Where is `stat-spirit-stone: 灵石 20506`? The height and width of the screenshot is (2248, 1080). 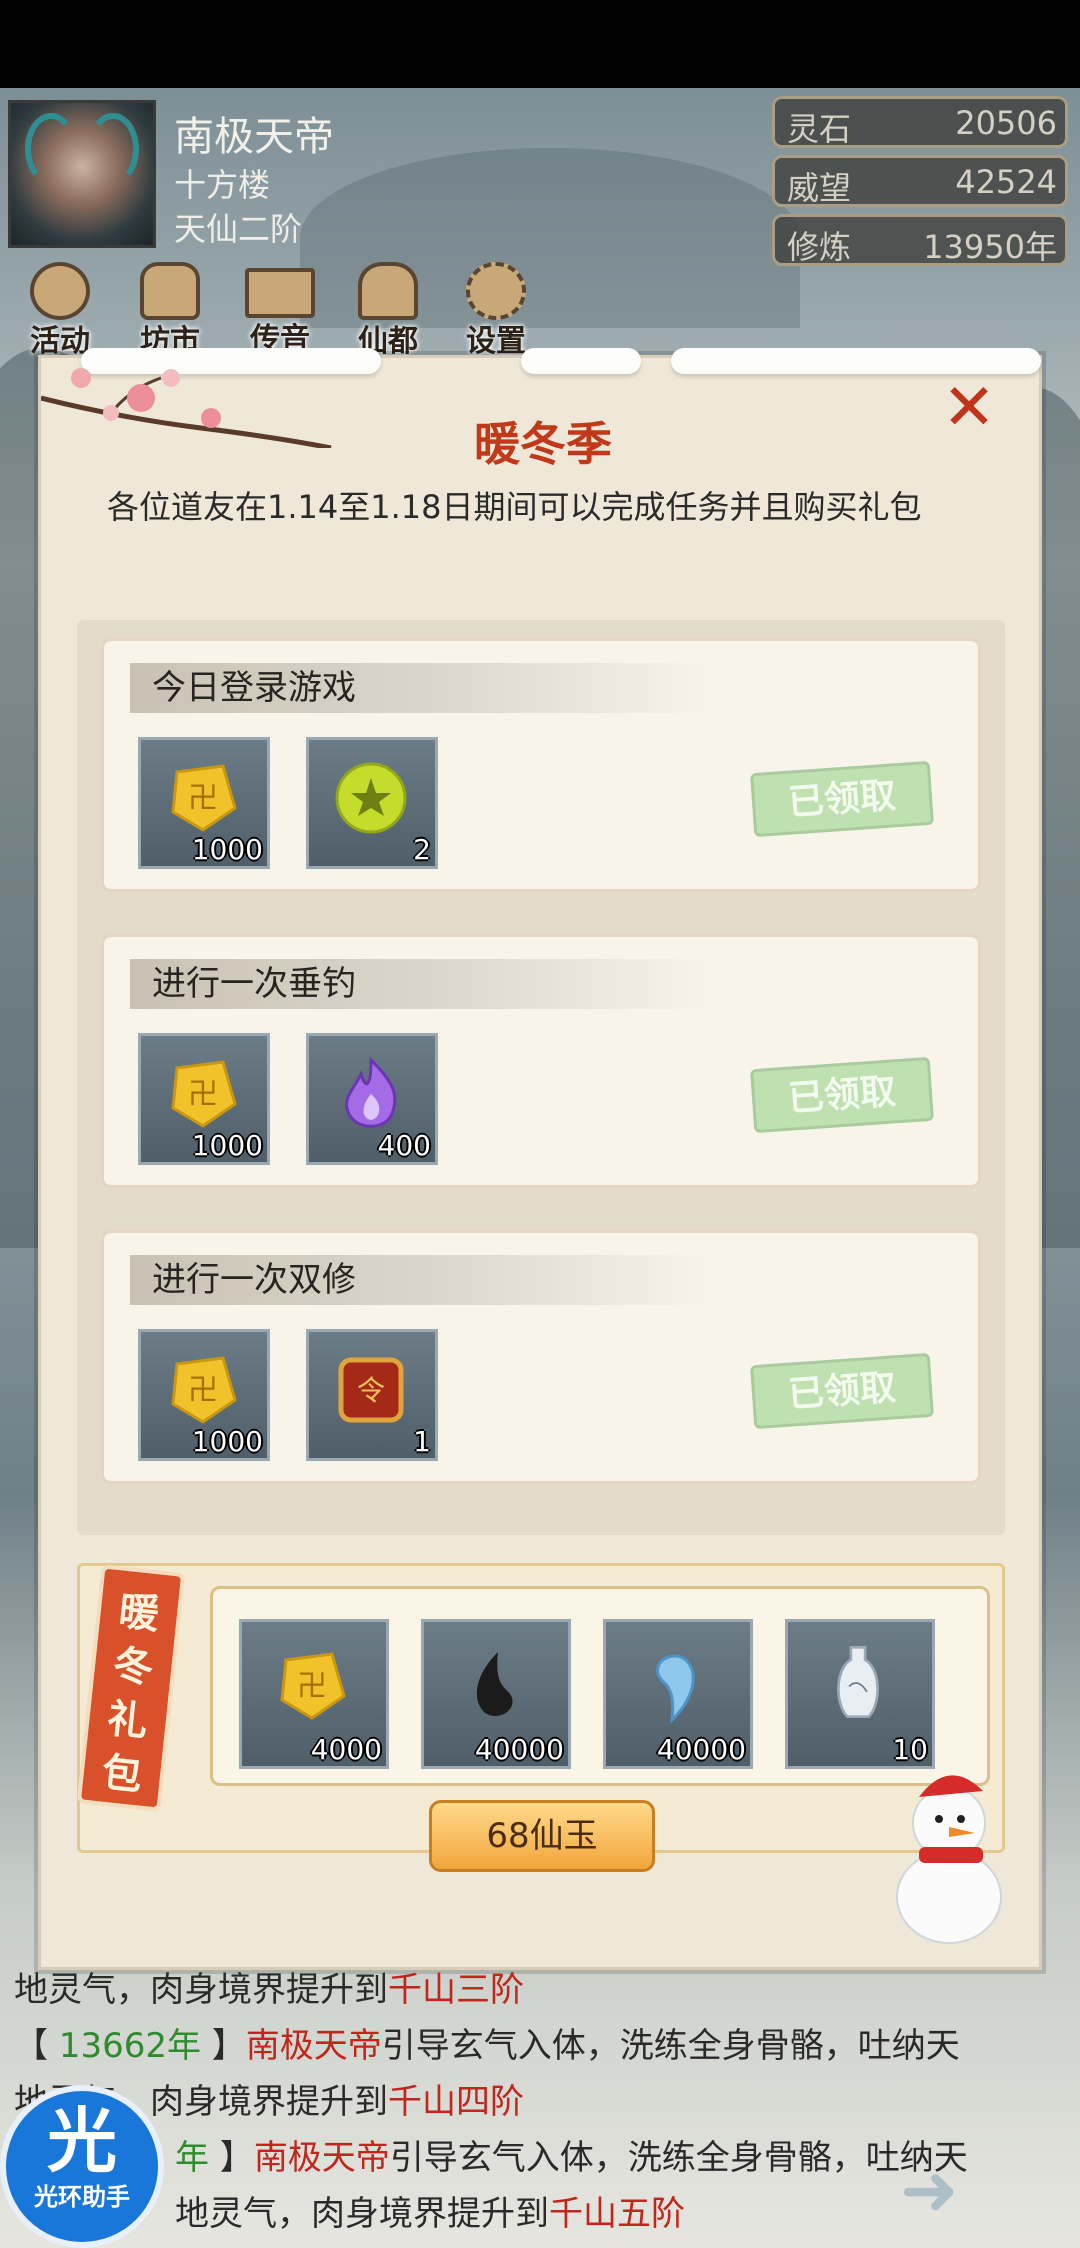 stat-spirit-stone: 灵石 20506 is located at coordinates (920, 122).